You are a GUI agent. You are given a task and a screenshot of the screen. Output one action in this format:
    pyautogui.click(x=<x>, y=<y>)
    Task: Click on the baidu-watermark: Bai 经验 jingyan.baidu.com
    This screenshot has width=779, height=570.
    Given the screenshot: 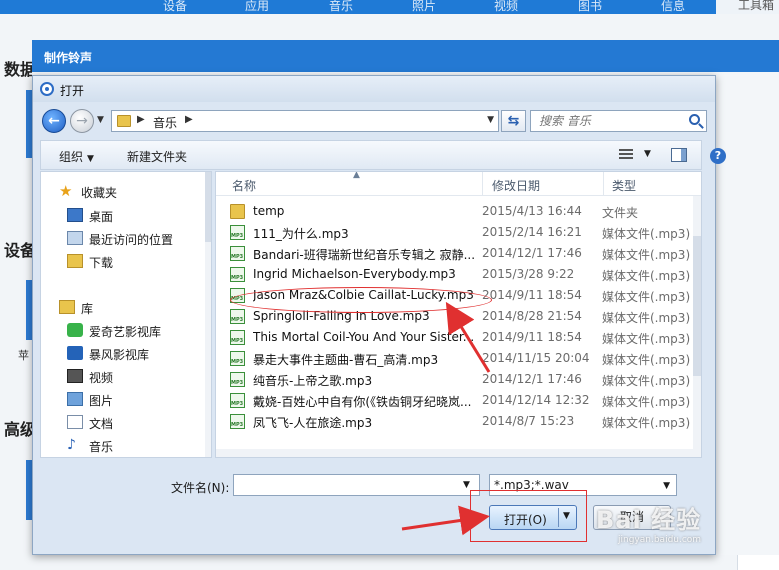 What is the action you would take?
    pyautogui.click(x=648, y=522)
    